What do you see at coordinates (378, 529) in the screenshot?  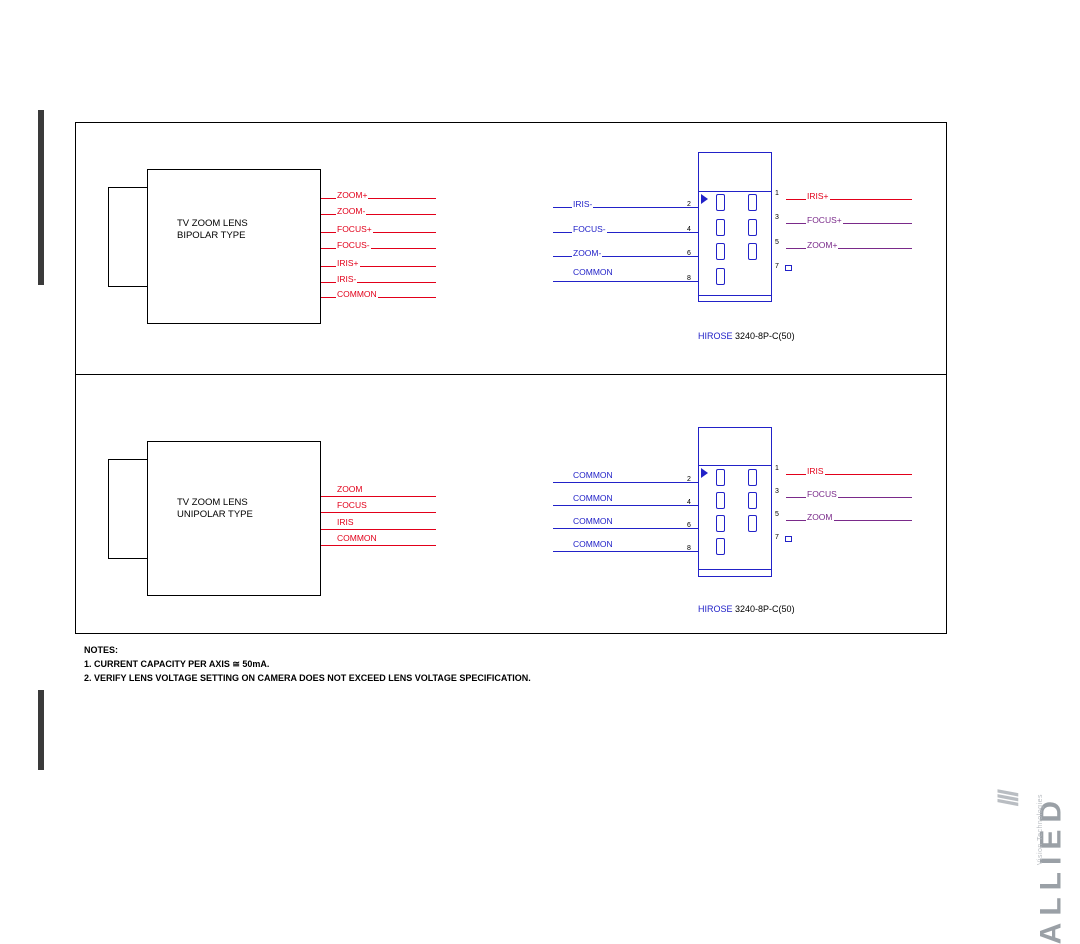 I see `wire-unipolar-iris` at bounding box center [378, 529].